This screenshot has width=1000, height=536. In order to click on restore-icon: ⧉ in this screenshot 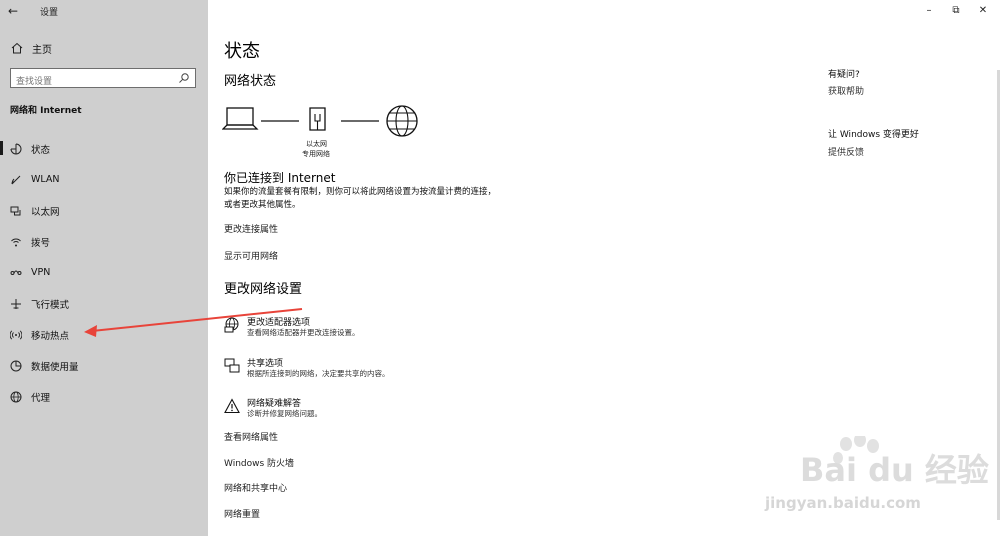, I will do `click(956, 11)`.